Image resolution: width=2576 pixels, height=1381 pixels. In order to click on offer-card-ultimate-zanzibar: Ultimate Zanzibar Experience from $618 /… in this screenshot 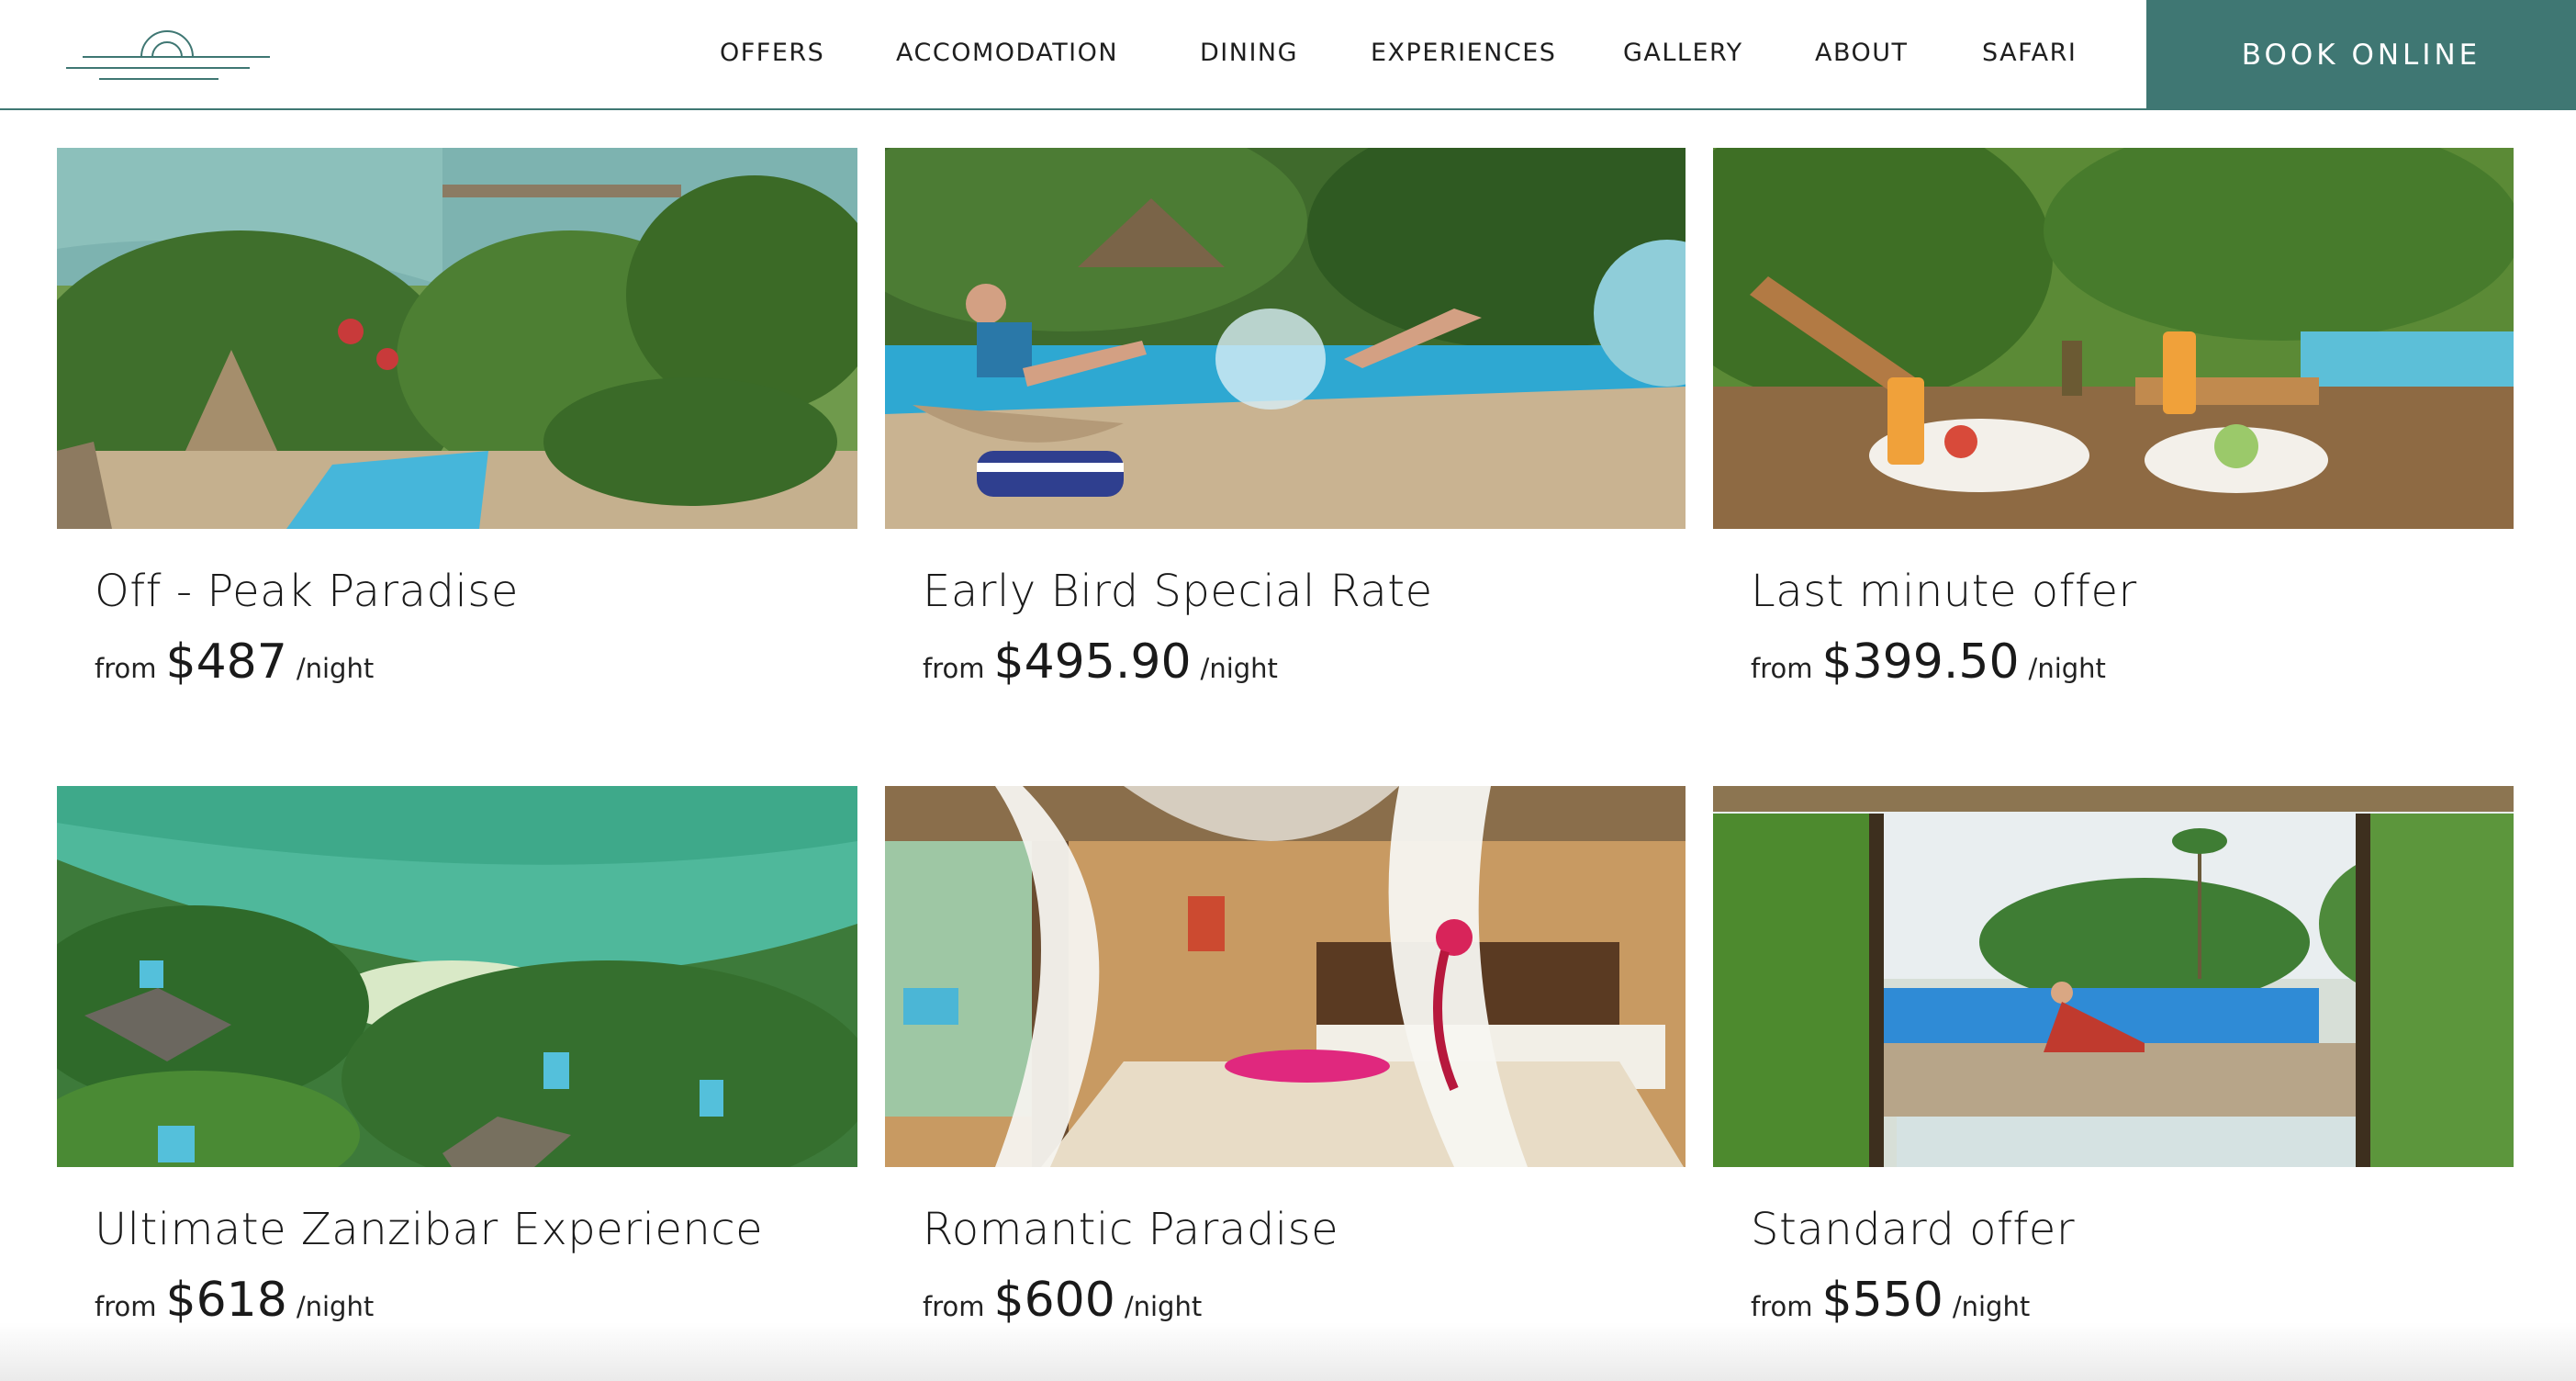, I will do `click(457, 1057)`.